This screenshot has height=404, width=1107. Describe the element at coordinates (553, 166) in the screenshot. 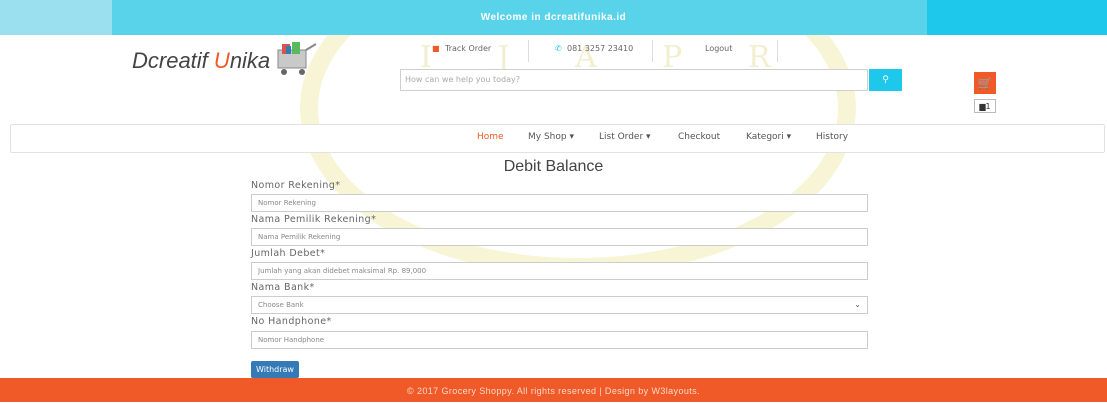

I see `page-title: Debit Balance` at that location.